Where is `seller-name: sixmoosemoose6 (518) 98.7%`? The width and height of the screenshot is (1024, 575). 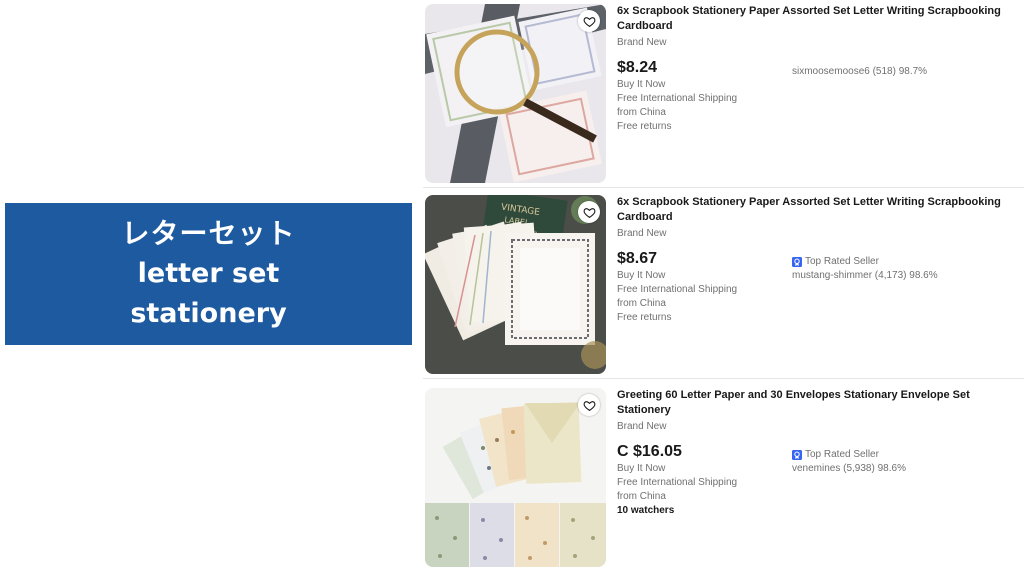 seller-name: sixmoosemoose6 (518) 98.7% is located at coordinates (860, 71).